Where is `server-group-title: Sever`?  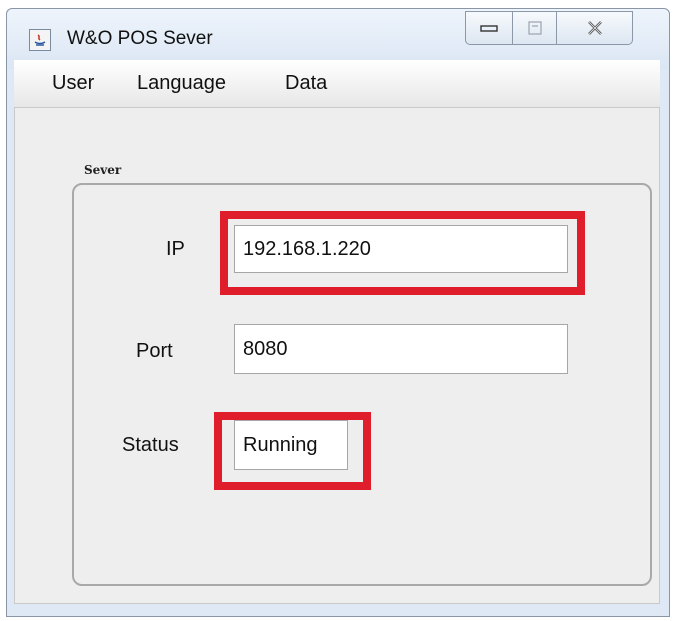 server-group-title: Sever is located at coordinates (103, 170).